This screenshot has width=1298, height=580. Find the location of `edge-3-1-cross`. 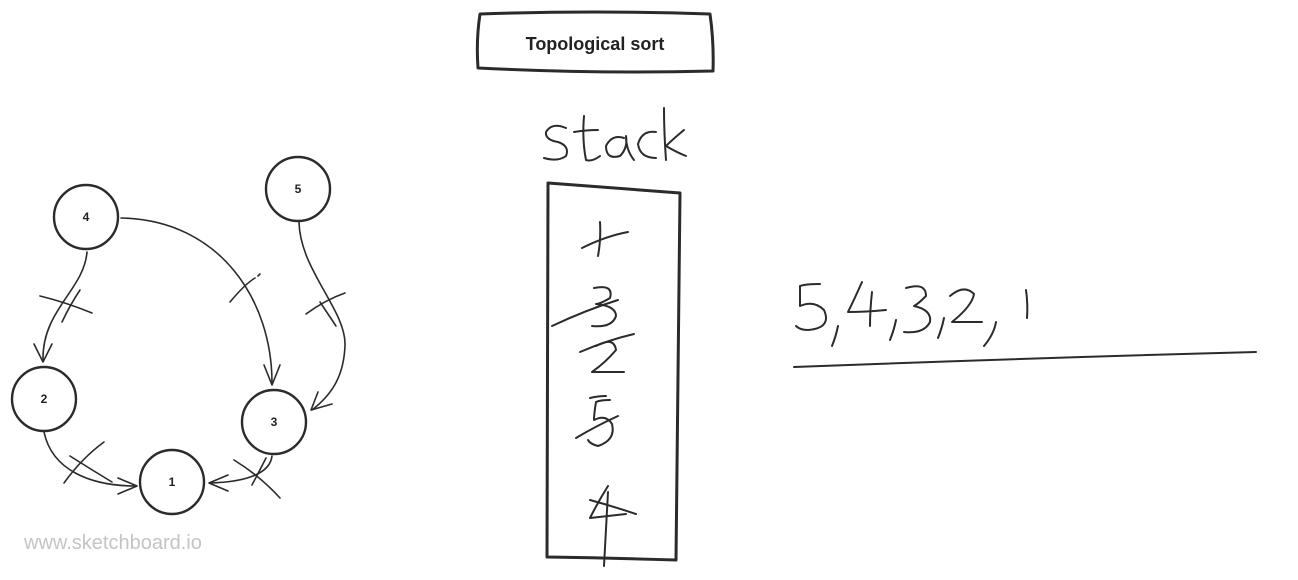

edge-3-1-cross is located at coordinates (257, 478).